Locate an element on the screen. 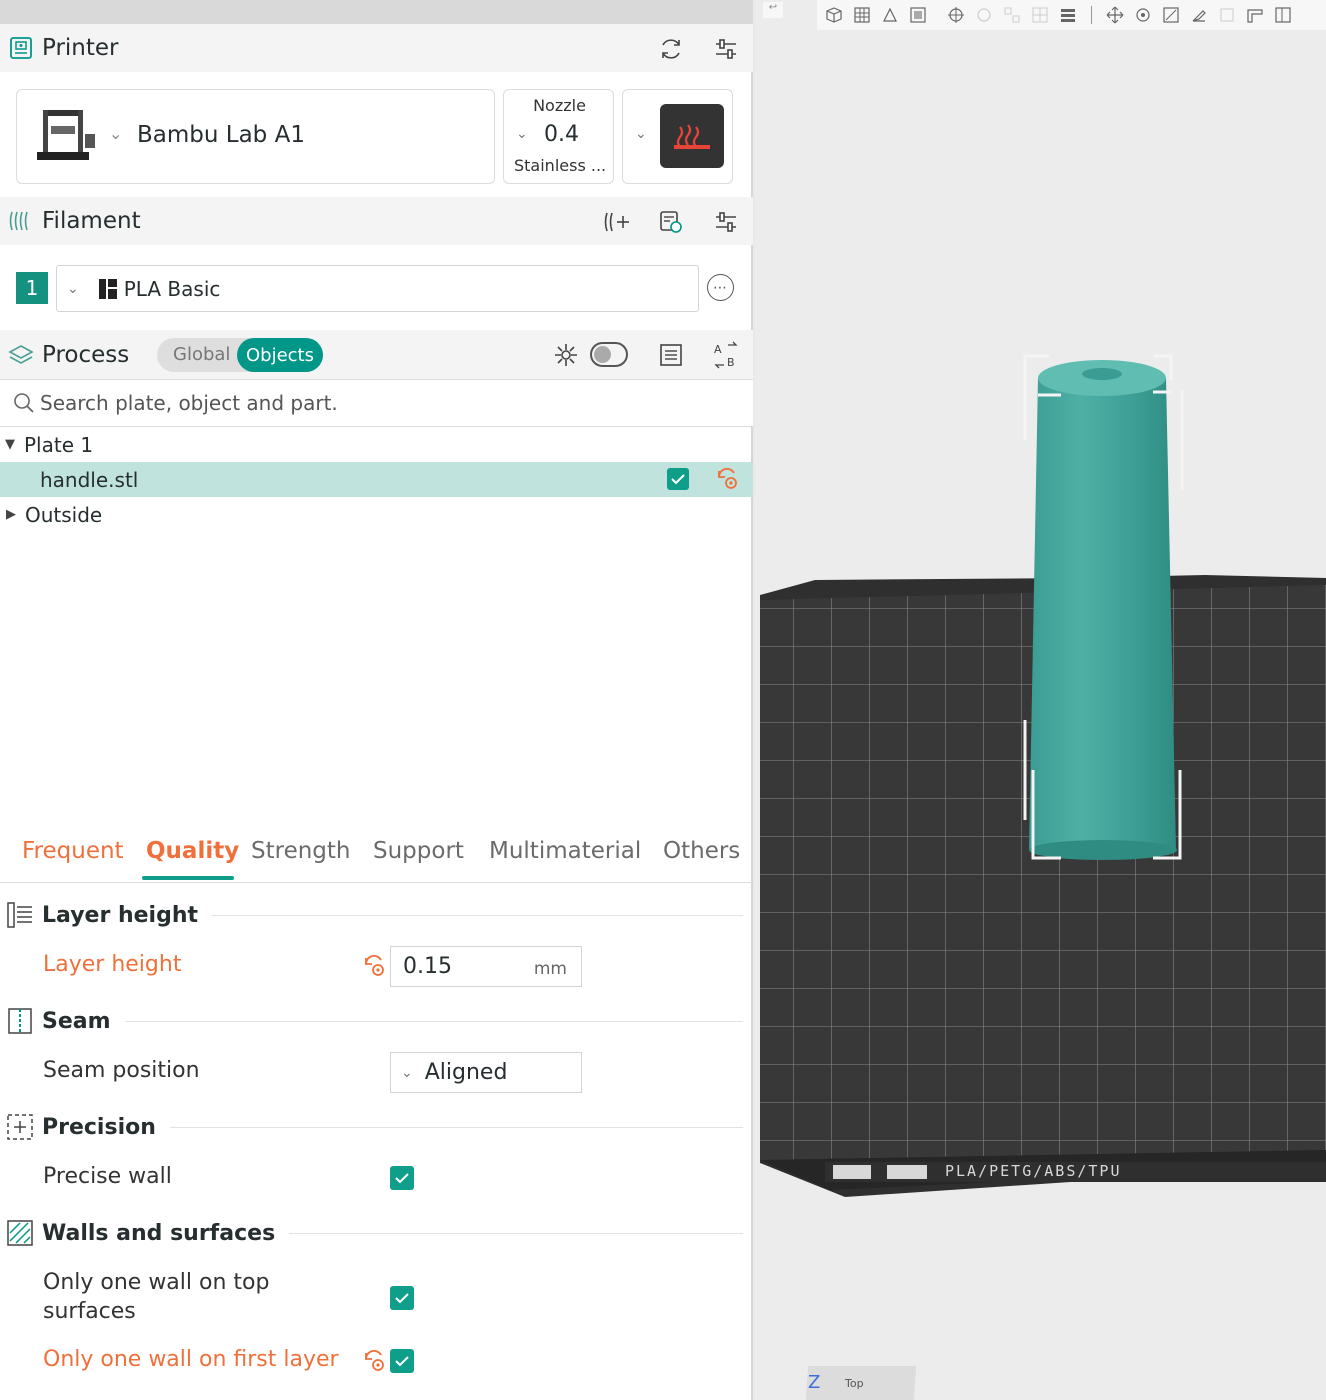 Image resolution: width=1326 pixels, height=1400 pixels. plate-label-text: PLA/PETG/ABS/TPU is located at coordinates (1033, 1171).